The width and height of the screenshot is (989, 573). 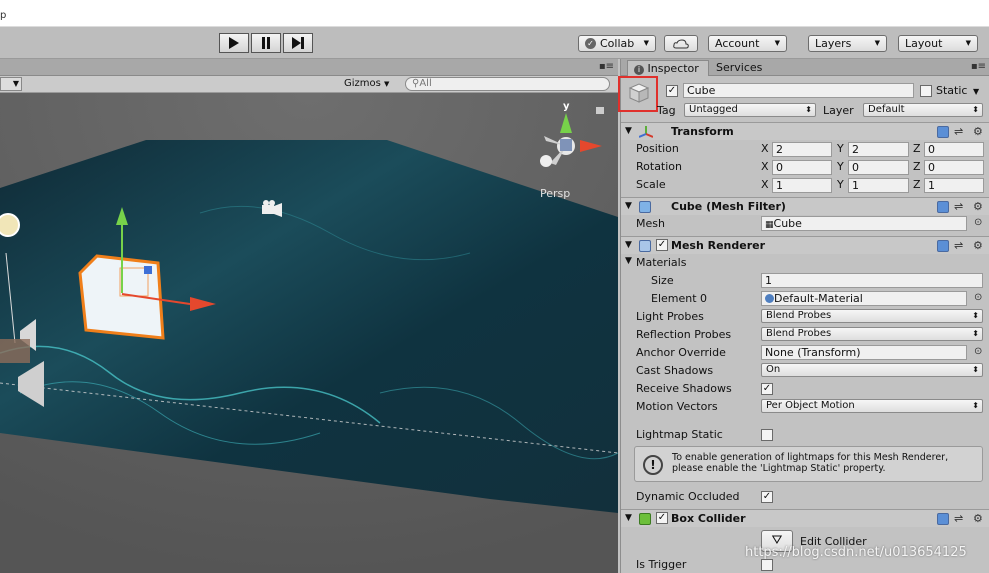 What do you see at coordinates (864, 223) in the screenshot?
I see `mesh-field: ▦Cube` at bounding box center [864, 223].